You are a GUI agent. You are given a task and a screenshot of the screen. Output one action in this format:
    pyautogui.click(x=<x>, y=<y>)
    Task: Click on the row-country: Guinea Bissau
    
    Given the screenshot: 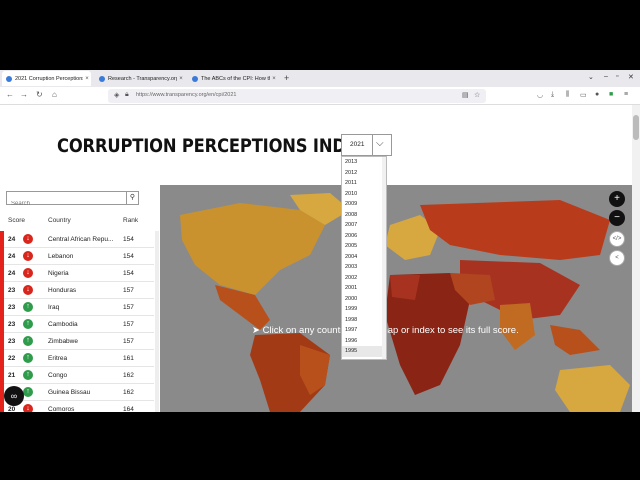 What is the action you would take?
    pyautogui.click(x=69, y=392)
    